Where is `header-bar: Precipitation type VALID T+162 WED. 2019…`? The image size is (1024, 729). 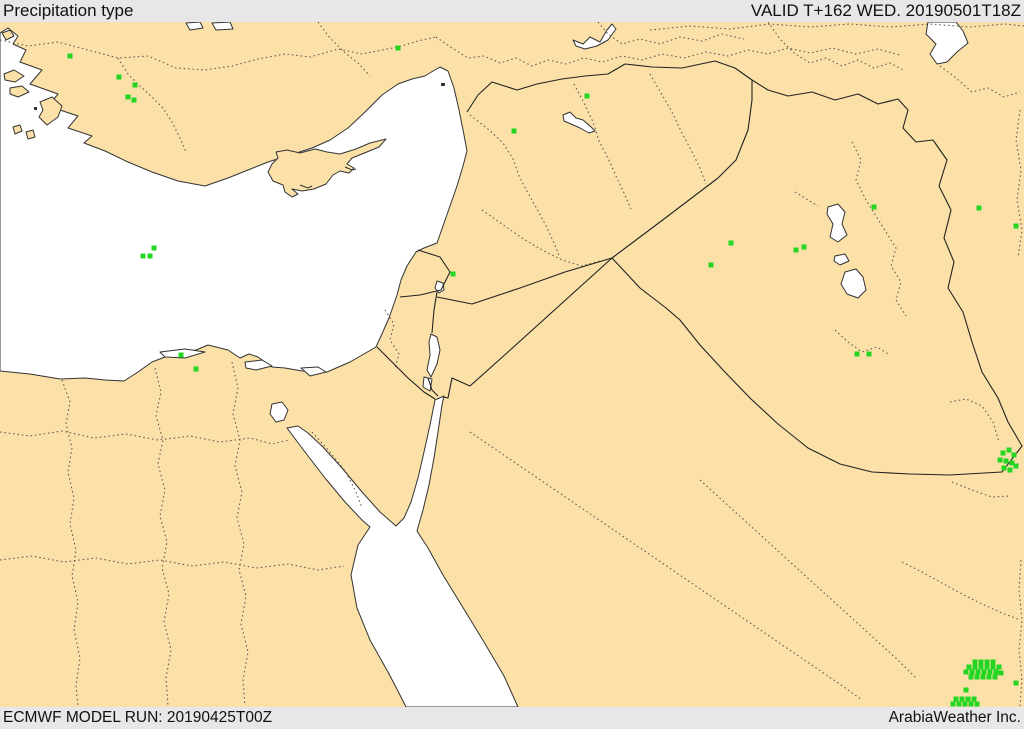 header-bar: Precipitation type VALID T+162 WED. 2019… is located at coordinates (512, 11).